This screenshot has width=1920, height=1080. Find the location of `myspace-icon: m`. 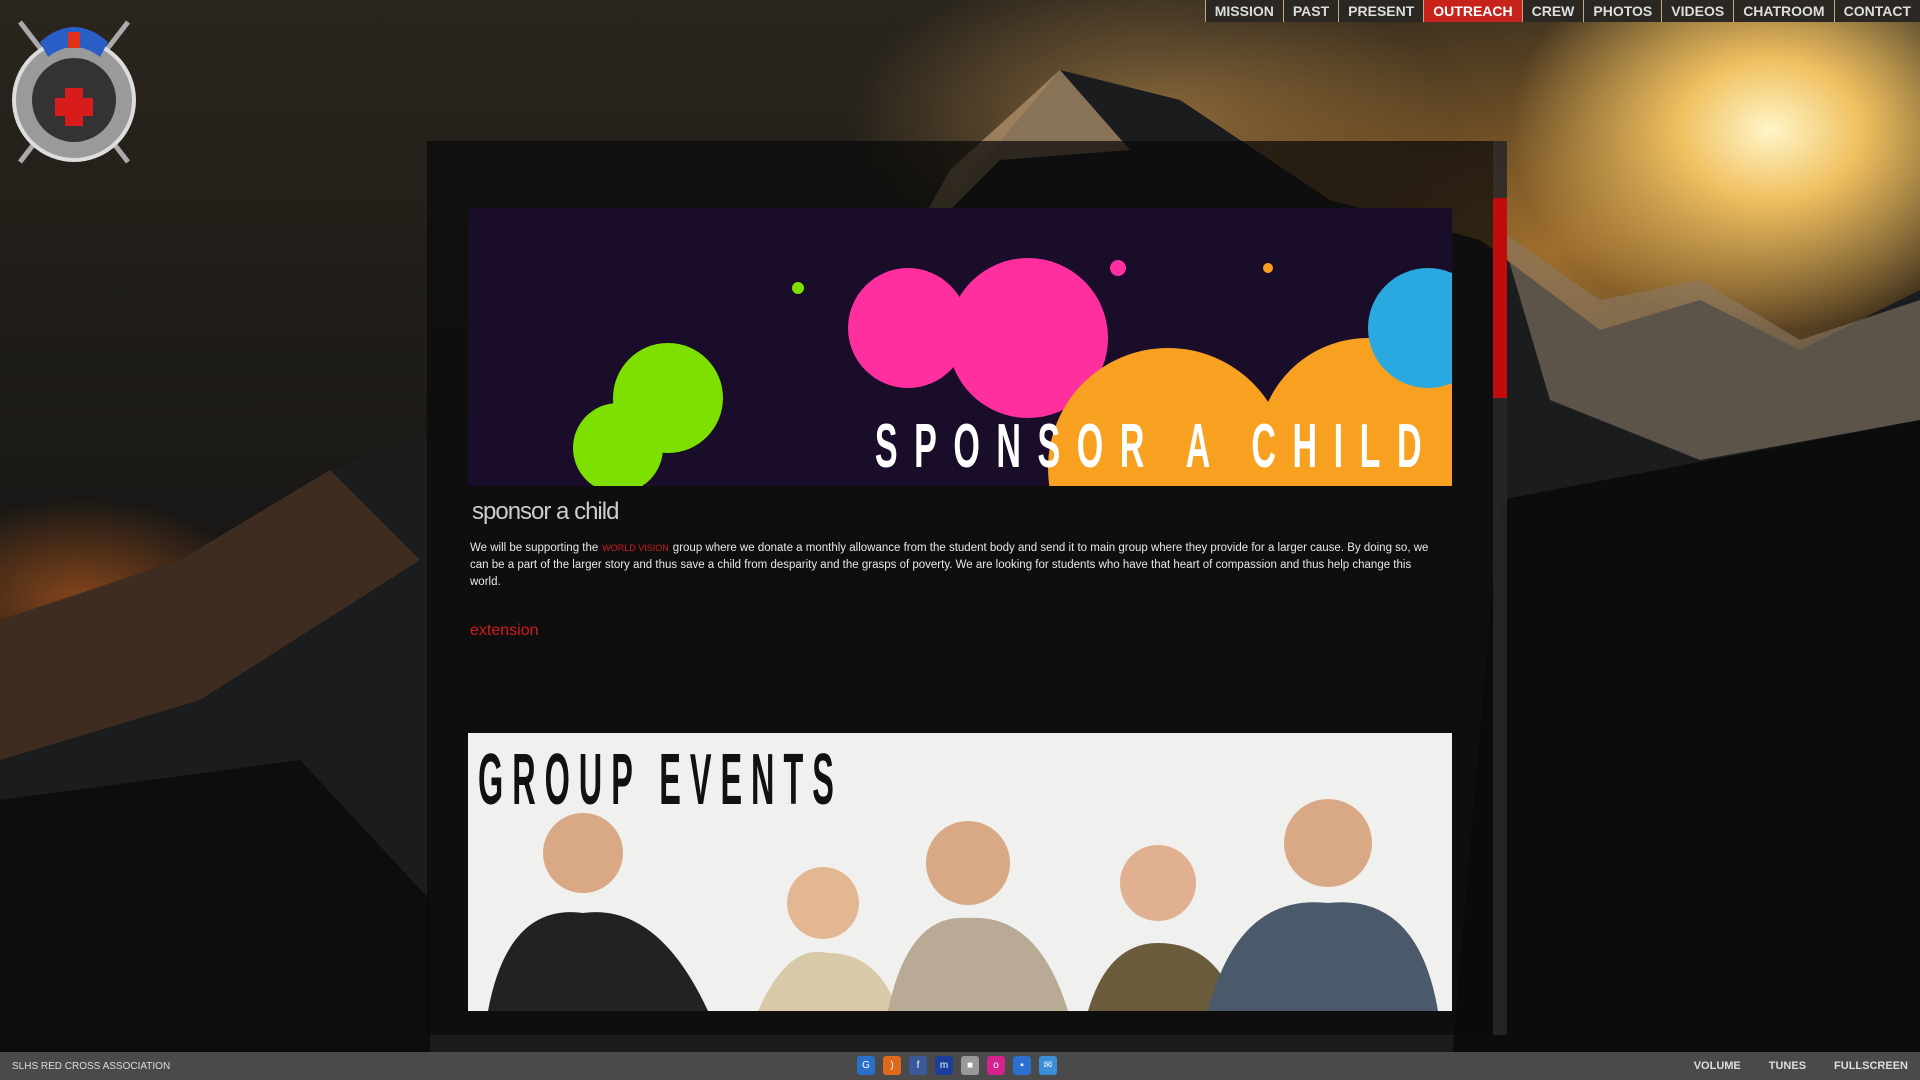

myspace-icon: m is located at coordinates (944, 1065).